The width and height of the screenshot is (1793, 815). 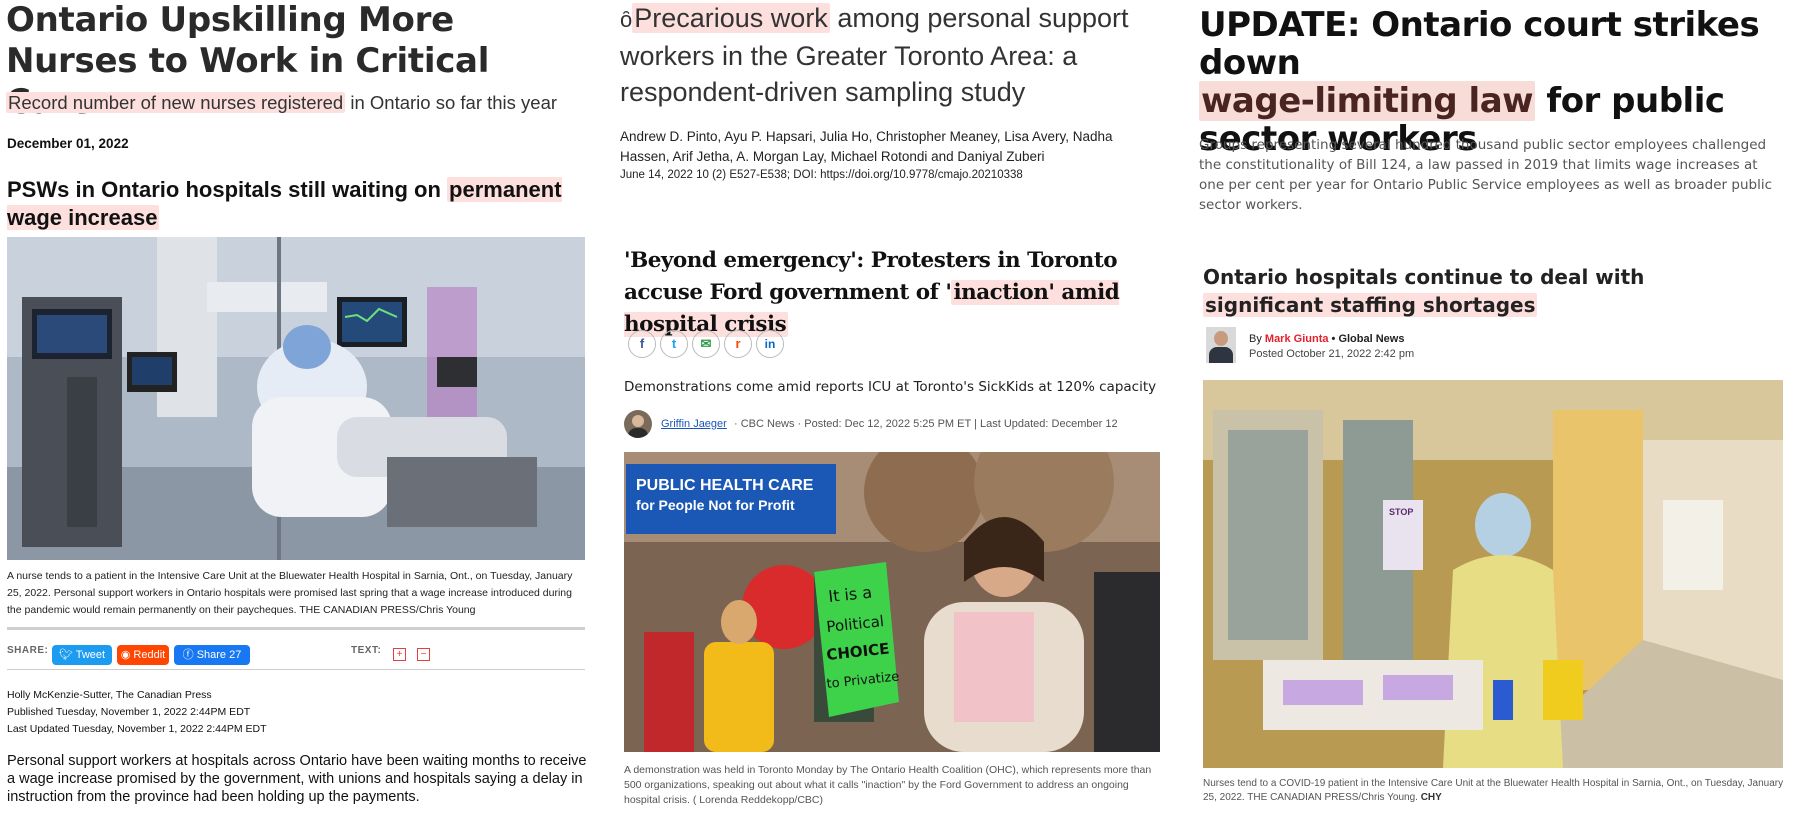 What do you see at coordinates (694, 424) in the screenshot?
I see `author-link: Griffin Jaeger` at bounding box center [694, 424].